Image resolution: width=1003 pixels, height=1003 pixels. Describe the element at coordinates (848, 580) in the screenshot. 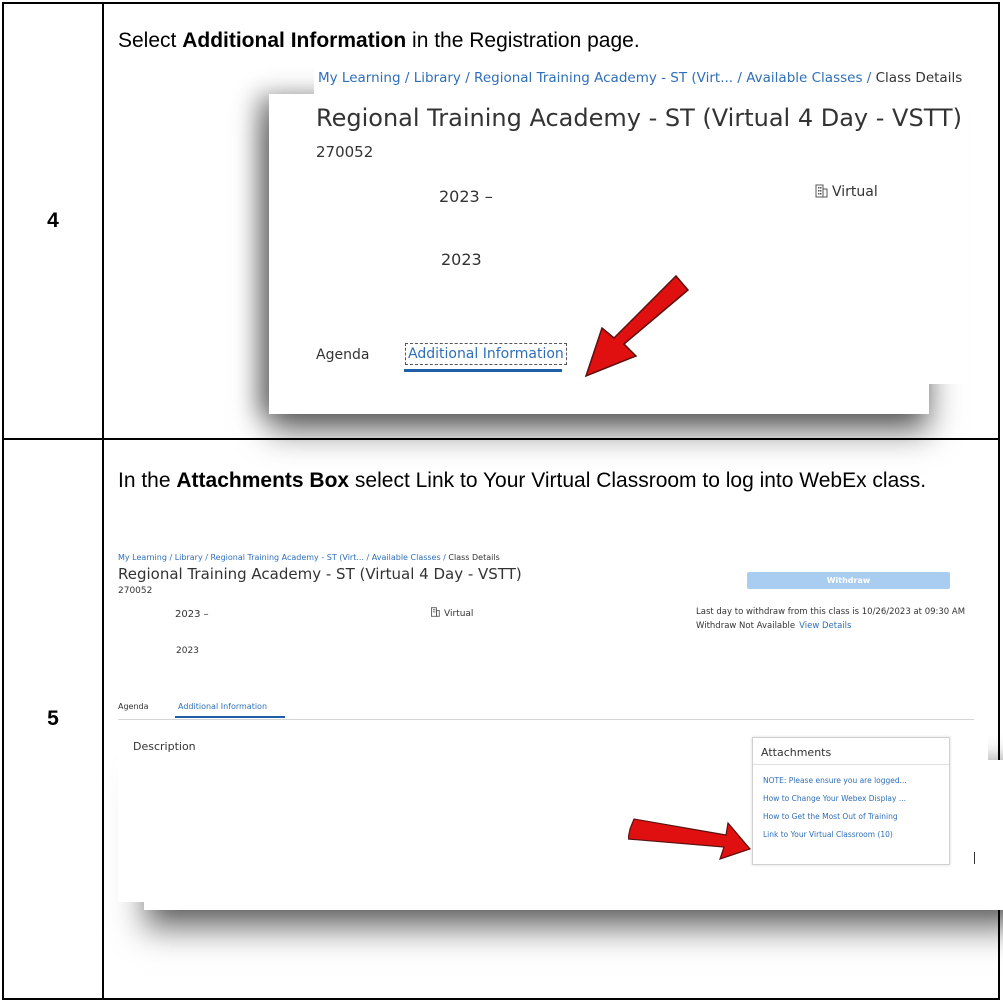

I see `withdraw-button: Withdraw` at that location.